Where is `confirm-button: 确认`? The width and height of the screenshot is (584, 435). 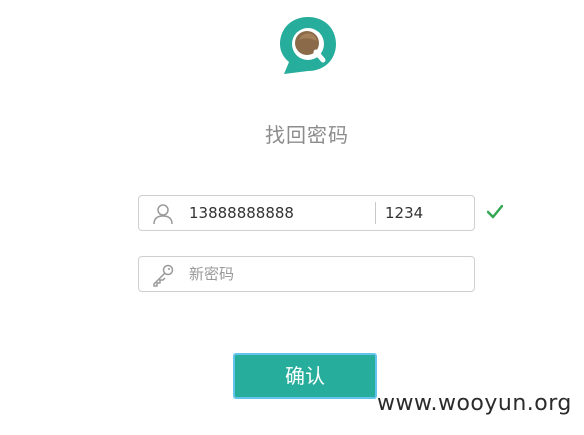
confirm-button: 确认 is located at coordinates (305, 376).